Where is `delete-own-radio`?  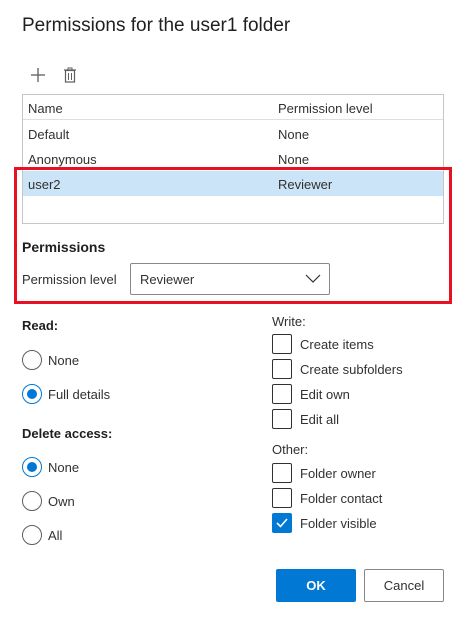
delete-own-radio is located at coordinates (32, 501).